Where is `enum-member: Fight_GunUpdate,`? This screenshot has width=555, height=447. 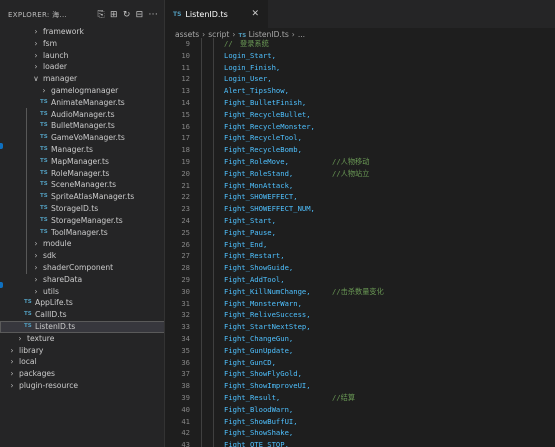
enum-member: Fight_GunUpdate, is located at coordinates (259, 350).